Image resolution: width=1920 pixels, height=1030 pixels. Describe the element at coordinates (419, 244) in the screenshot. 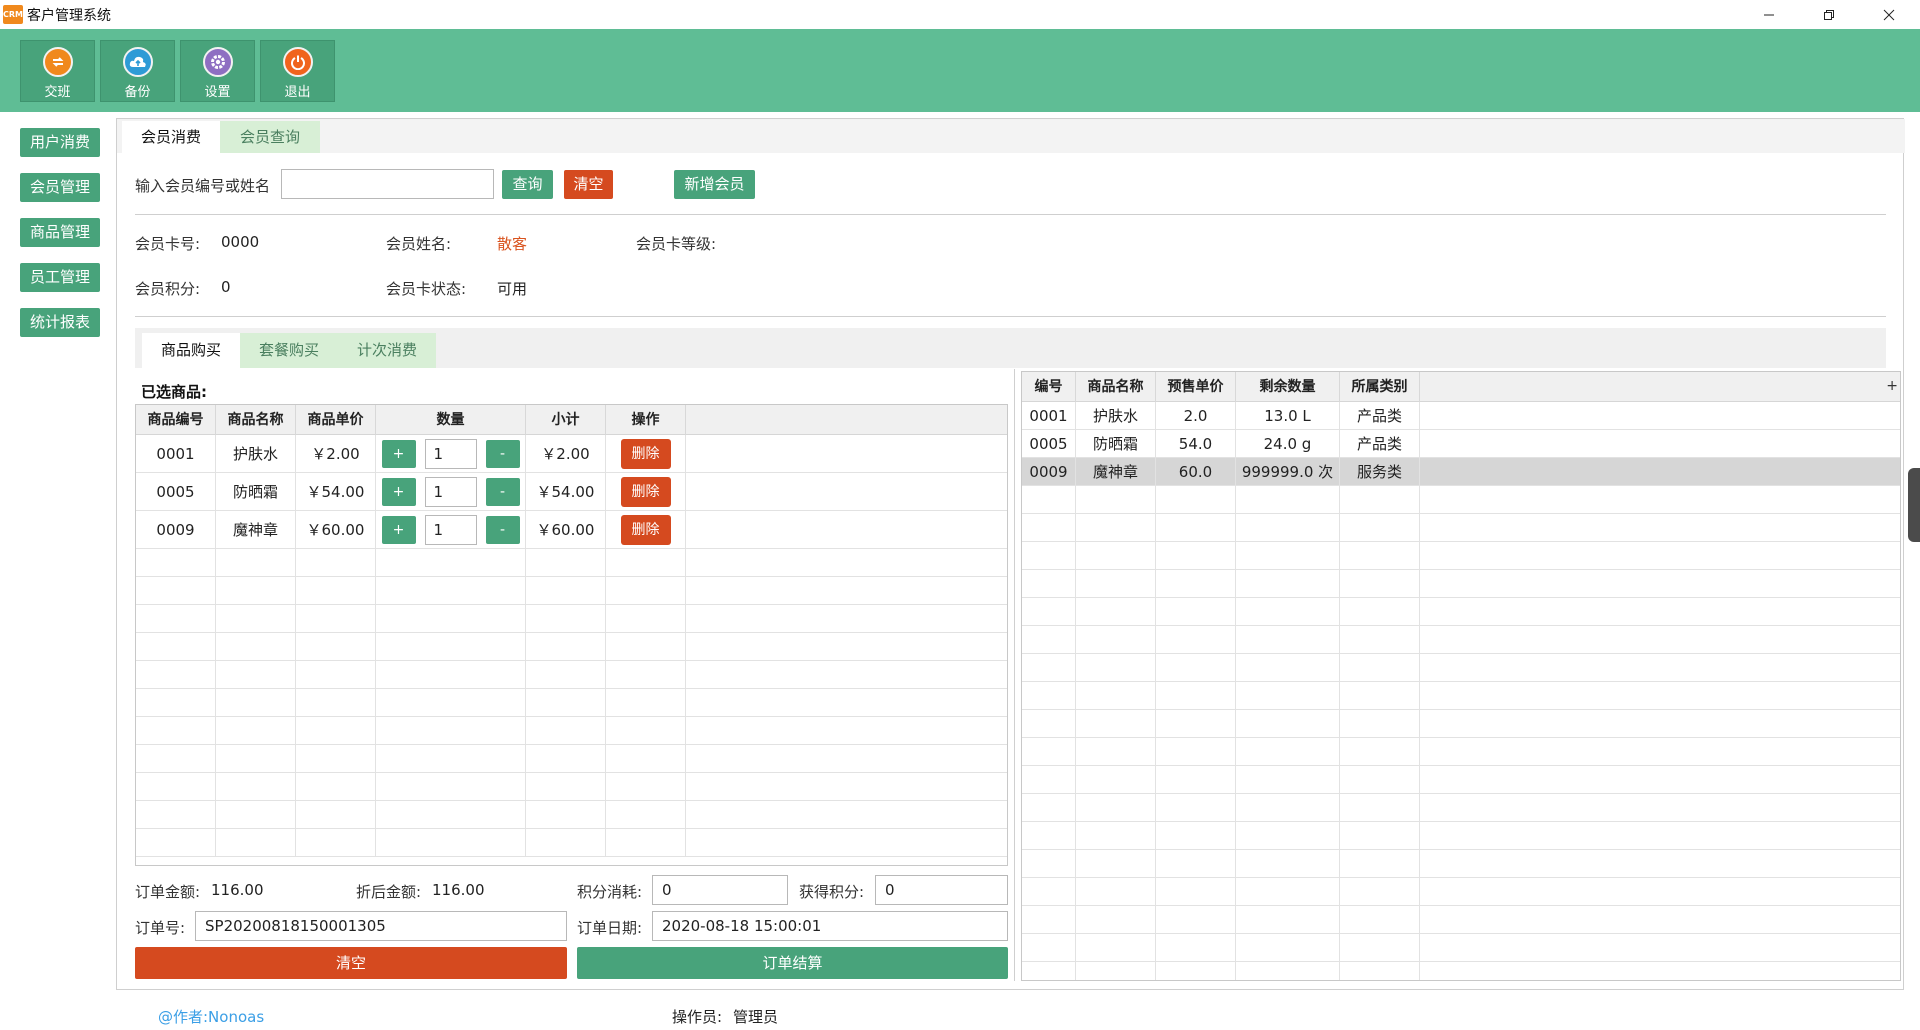

I see `member-name-label: 会员姓名:` at that location.